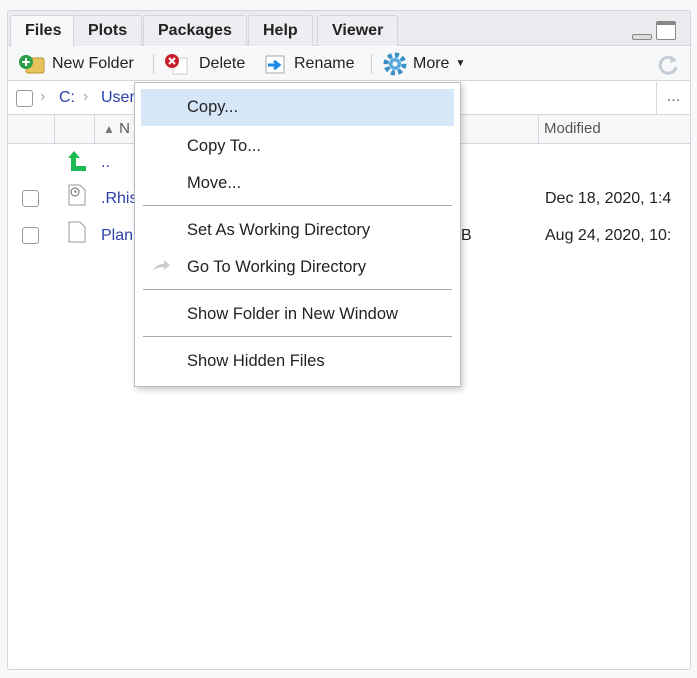  Describe the element at coordinates (118, 98) in the screenshot. I see `breadcrumb-users: User` at that location.